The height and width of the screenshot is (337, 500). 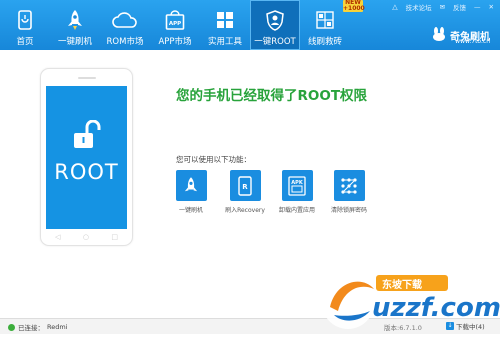 I want to click on connected-dot-icon, so click(x=11, y=327).